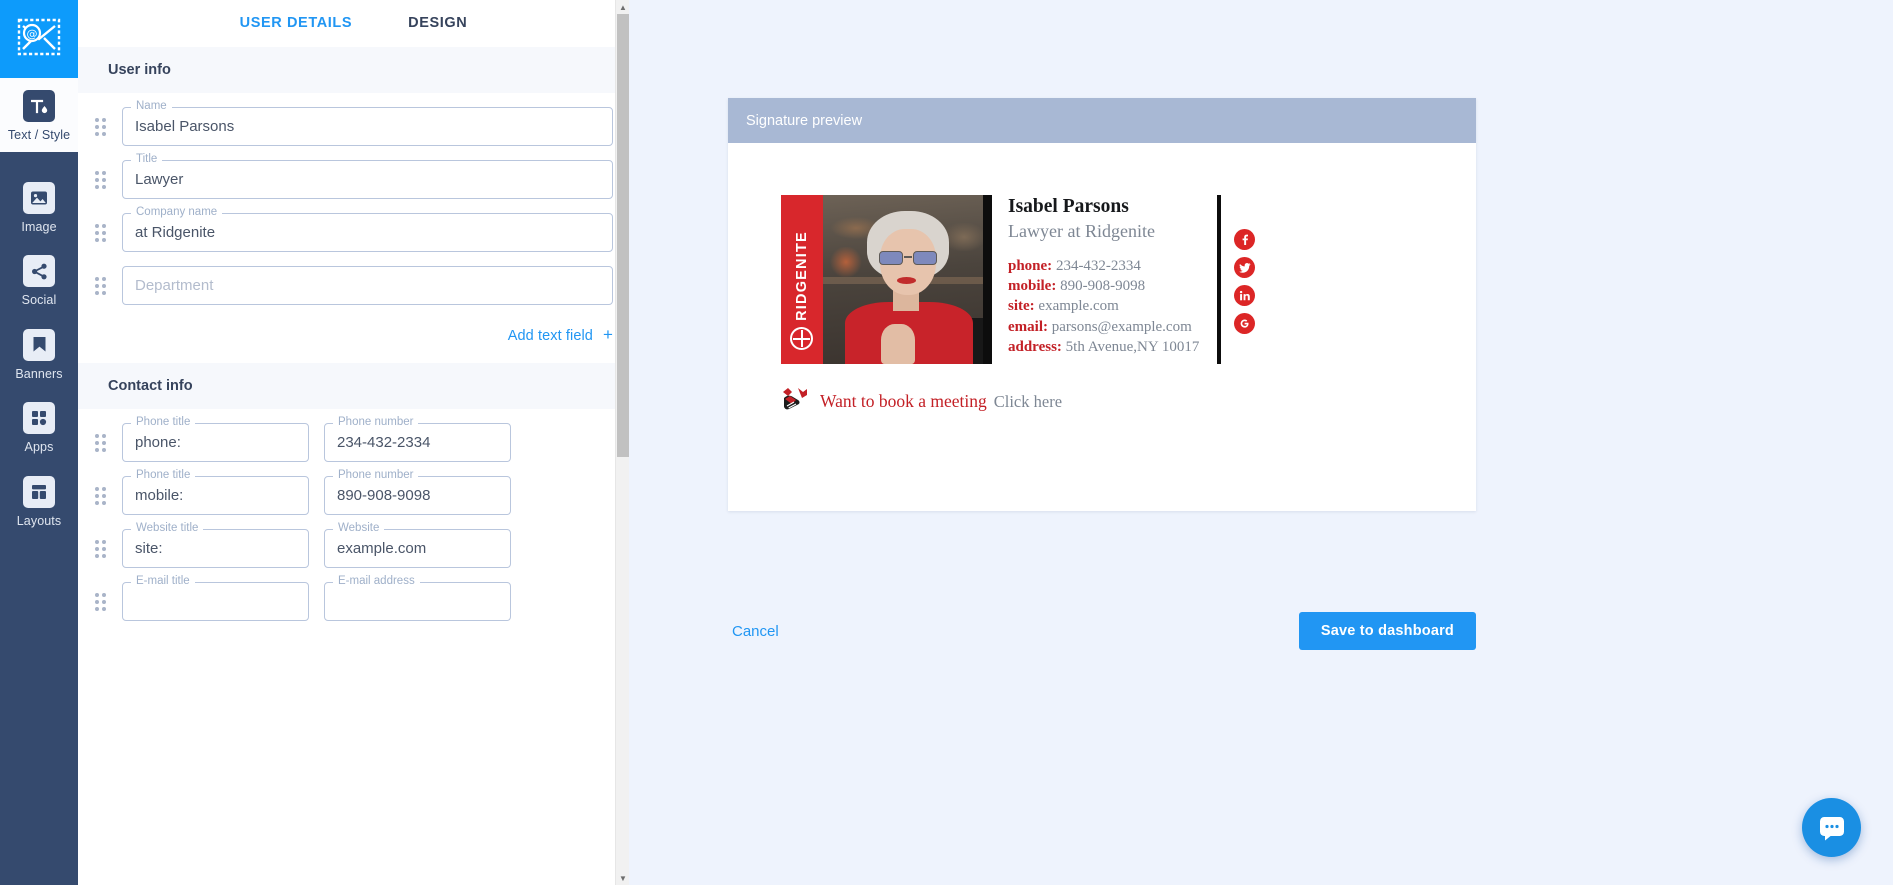  I want to click on field-row-name: Name, so click(353, 123).